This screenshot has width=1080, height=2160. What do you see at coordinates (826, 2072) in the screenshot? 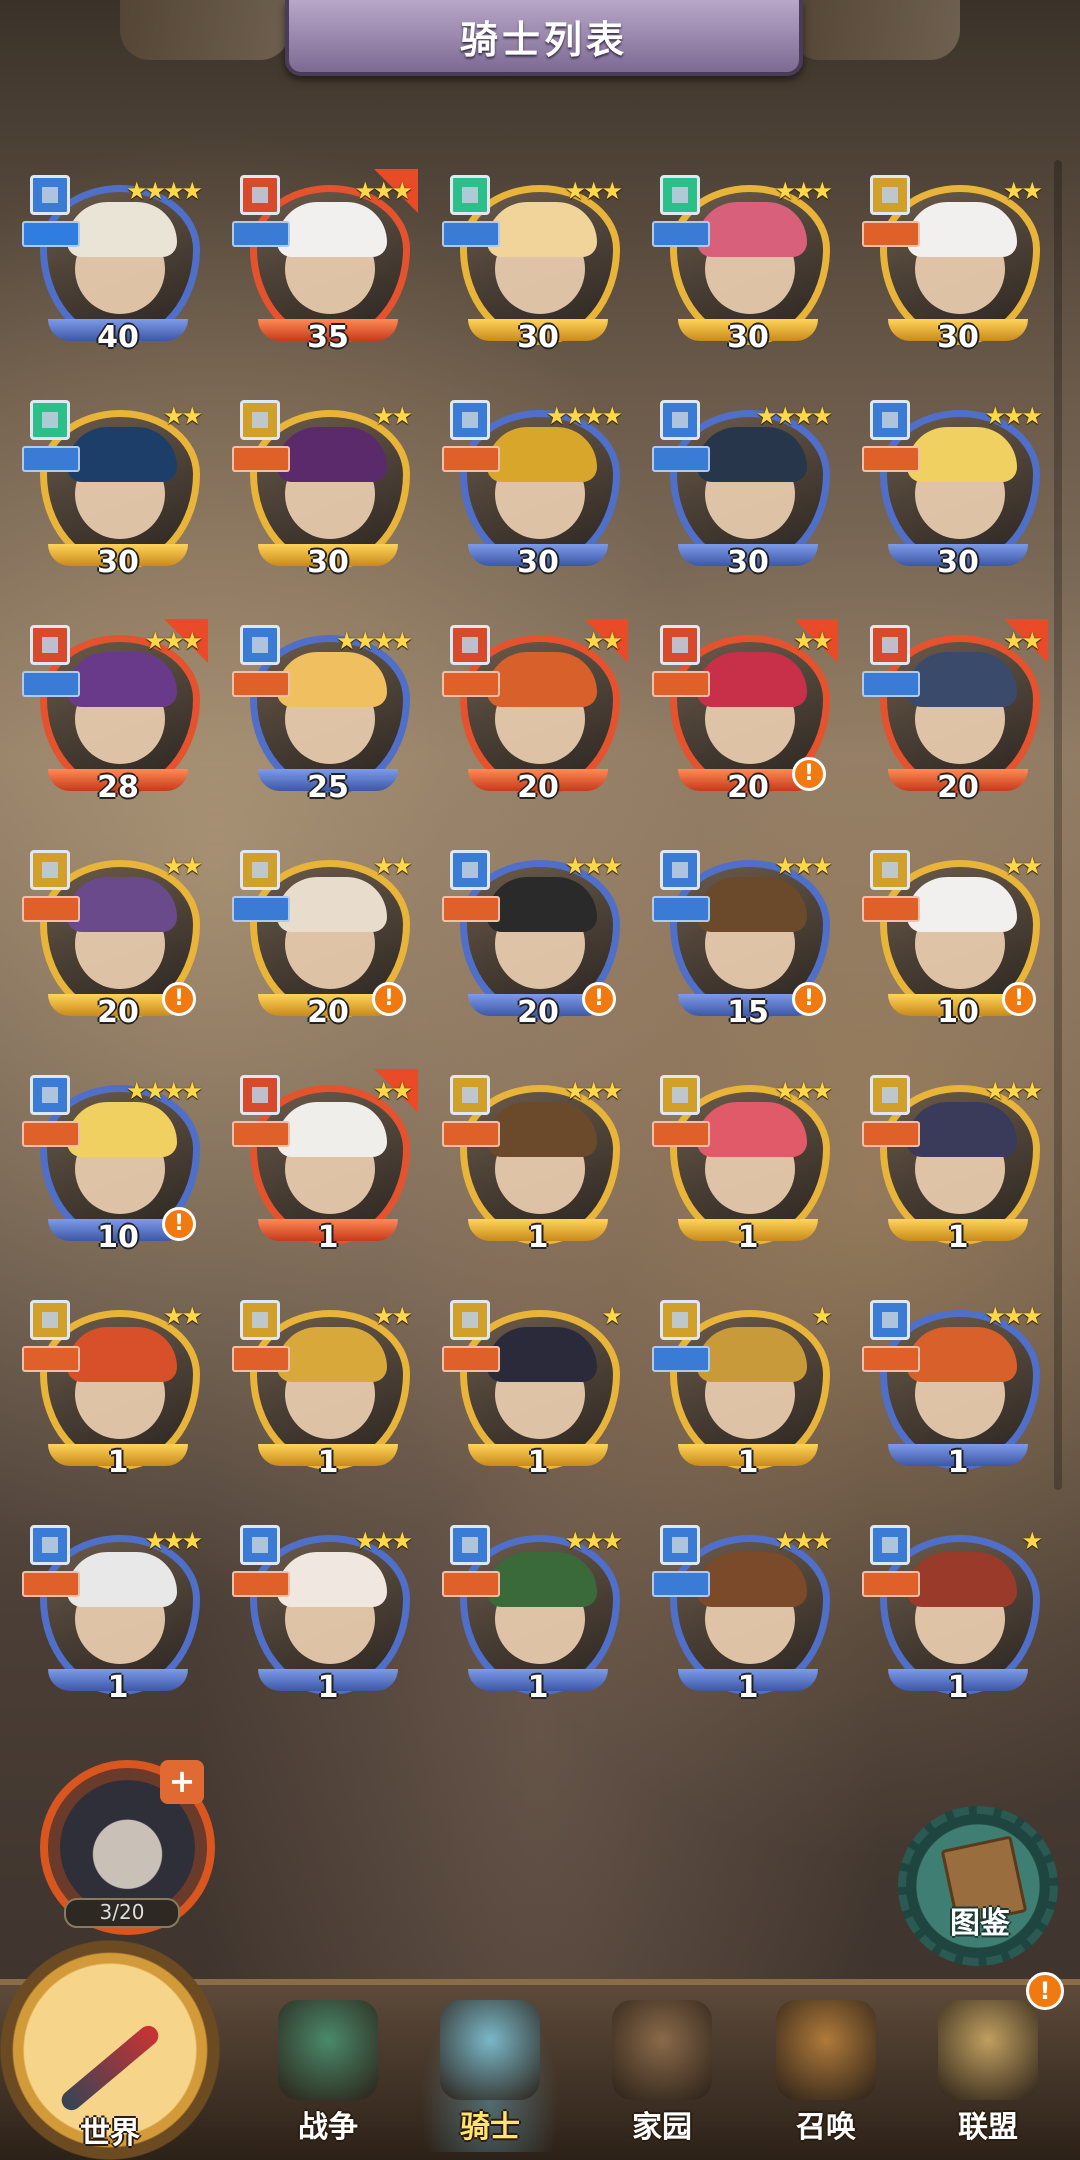
I see `nav-item: 召唤` at bounding box center [826, 2072].